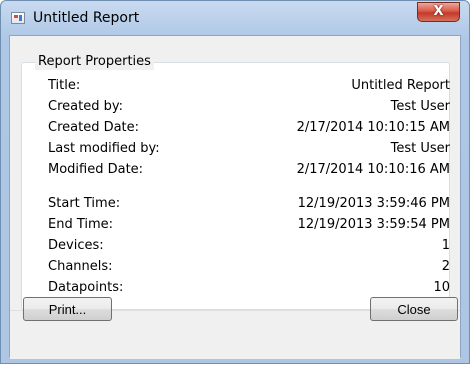  Describe the element at coordinates (81, 224) in the screenshot. I see `property-label: End Time:` at that location.